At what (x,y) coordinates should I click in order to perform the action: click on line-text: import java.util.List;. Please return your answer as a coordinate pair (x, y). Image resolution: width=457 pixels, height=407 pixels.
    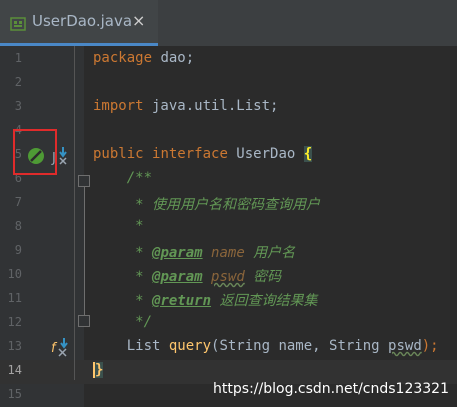
    Looking at the image, I should click on (186, 106).